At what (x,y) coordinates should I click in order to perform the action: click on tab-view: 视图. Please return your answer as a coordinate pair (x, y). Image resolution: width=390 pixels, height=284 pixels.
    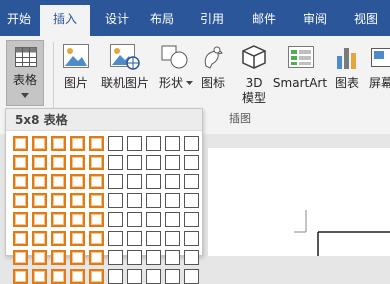
    Looking at the image, I should click on (366, 20).